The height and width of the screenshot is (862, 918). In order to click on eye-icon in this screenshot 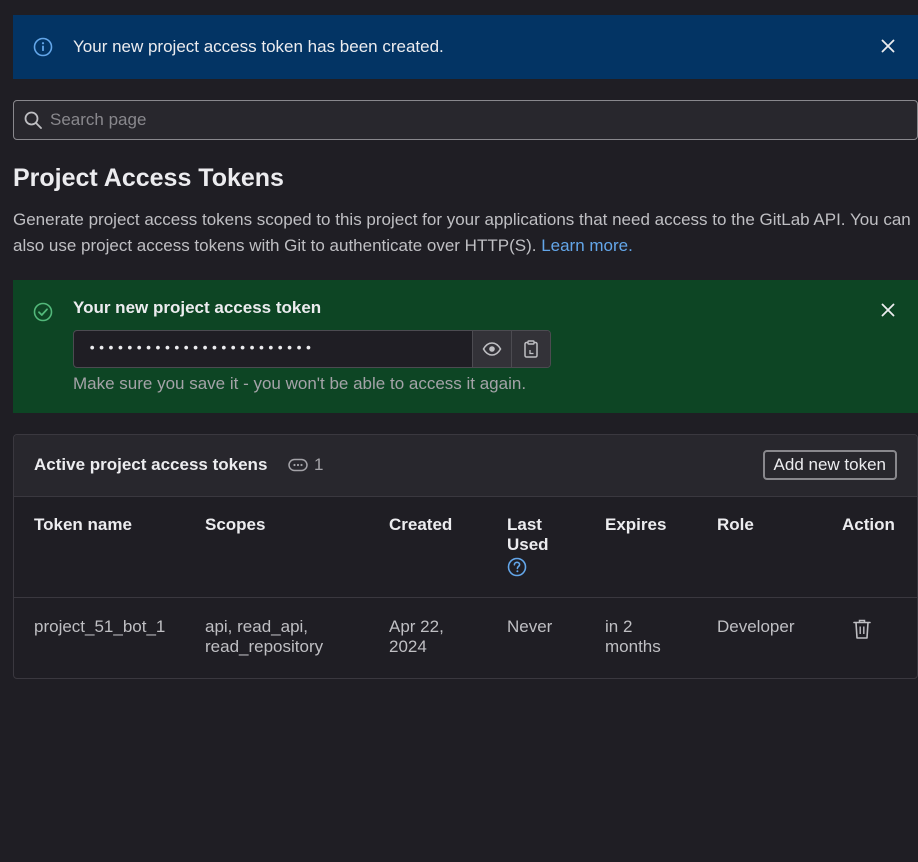, I will do `click(492, 349)`.